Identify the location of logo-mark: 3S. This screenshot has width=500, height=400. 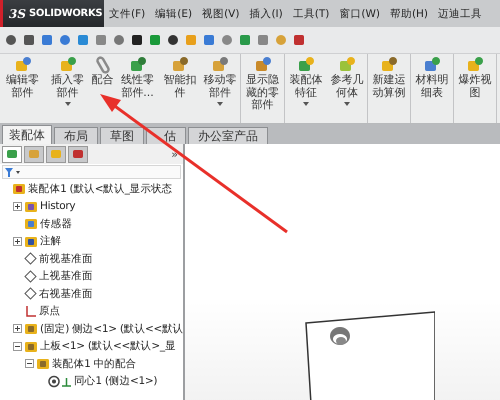
(17, 13).